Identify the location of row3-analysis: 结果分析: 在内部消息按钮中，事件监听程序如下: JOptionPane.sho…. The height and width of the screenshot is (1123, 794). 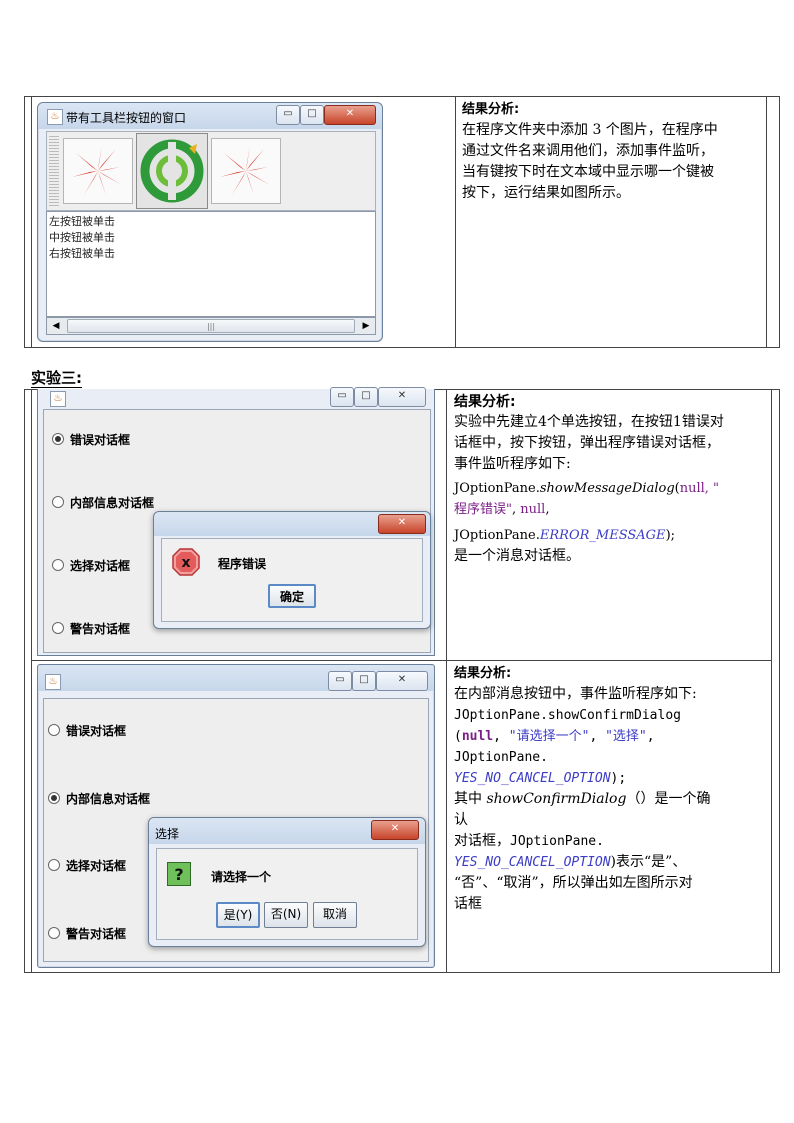
(611, 789).